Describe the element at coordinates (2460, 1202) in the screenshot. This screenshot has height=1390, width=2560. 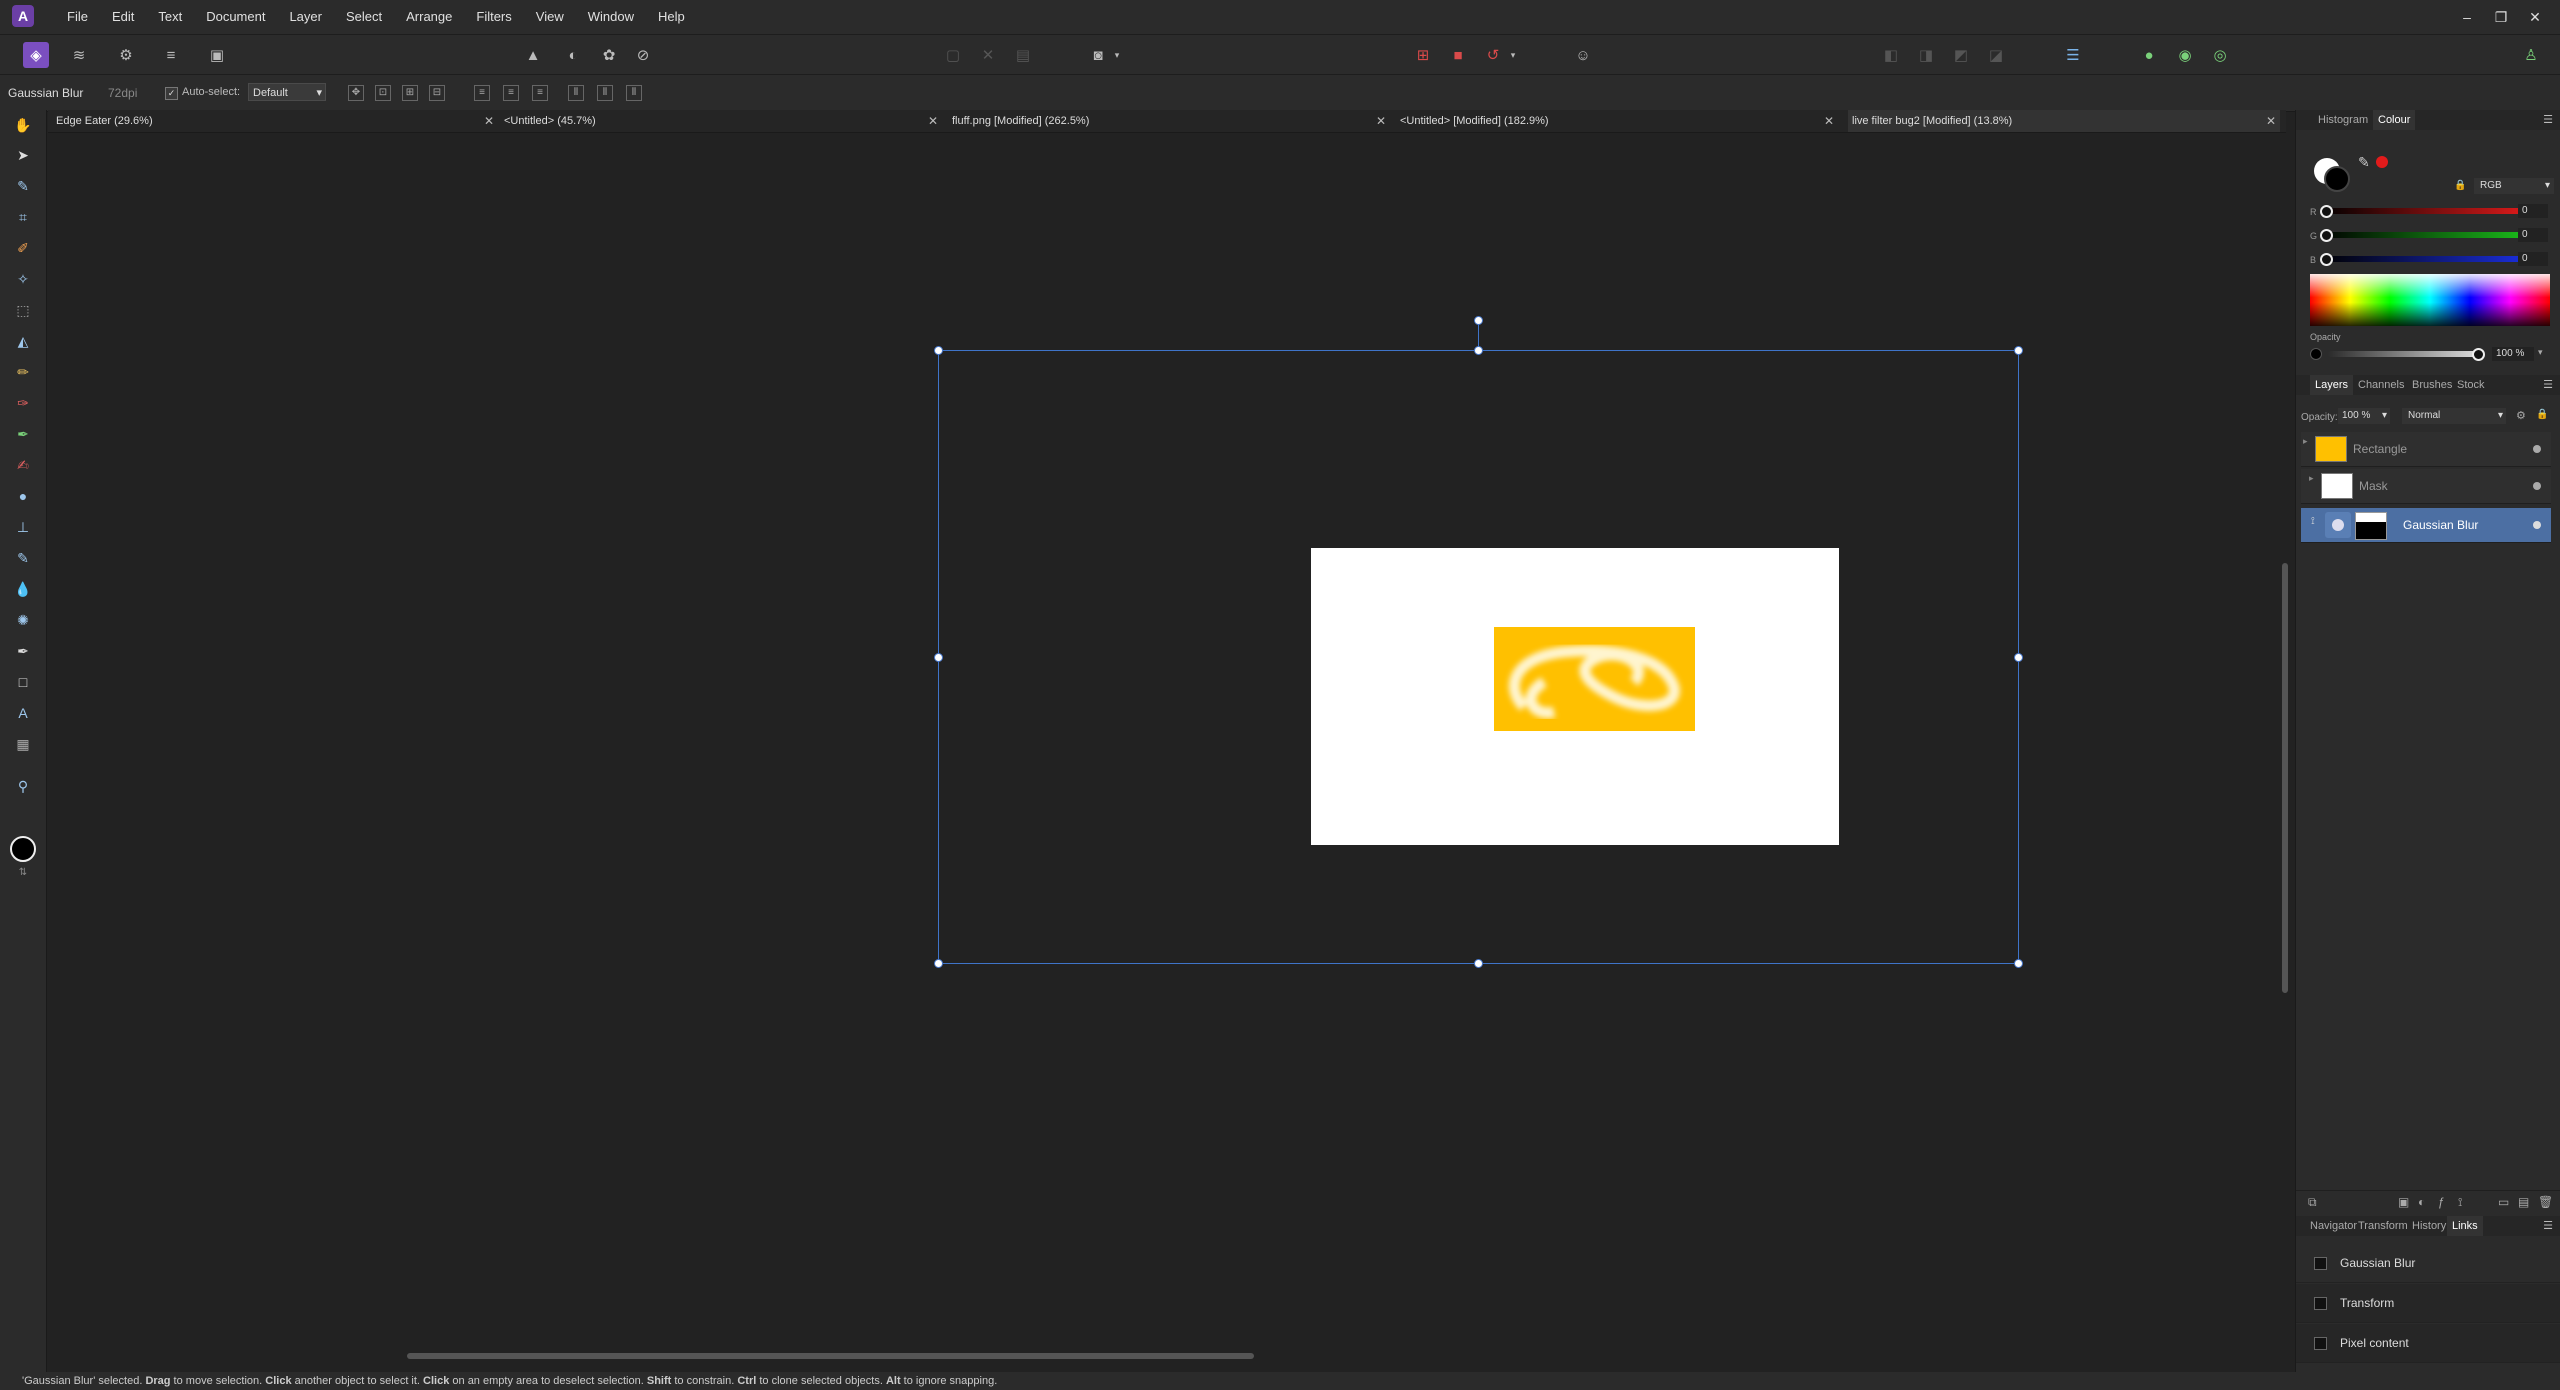
I see `brush-icon: ⟟` at that location.